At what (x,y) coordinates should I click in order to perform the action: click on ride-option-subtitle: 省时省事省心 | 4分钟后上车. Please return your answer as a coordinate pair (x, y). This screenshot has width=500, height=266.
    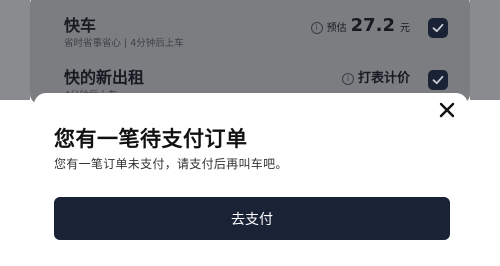
    Looking at the image, I should click on (124, 43).